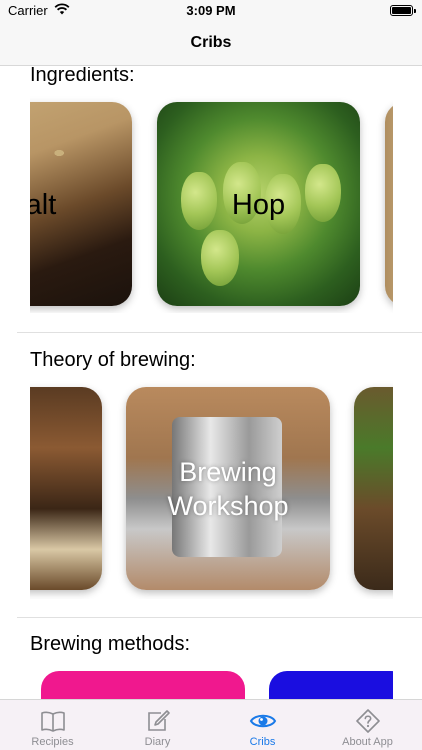  What do you see at coordinates (113, 360) in the screenshot?
I see `theory-title: Theory of brewing:` at bounding box center [113, 360].